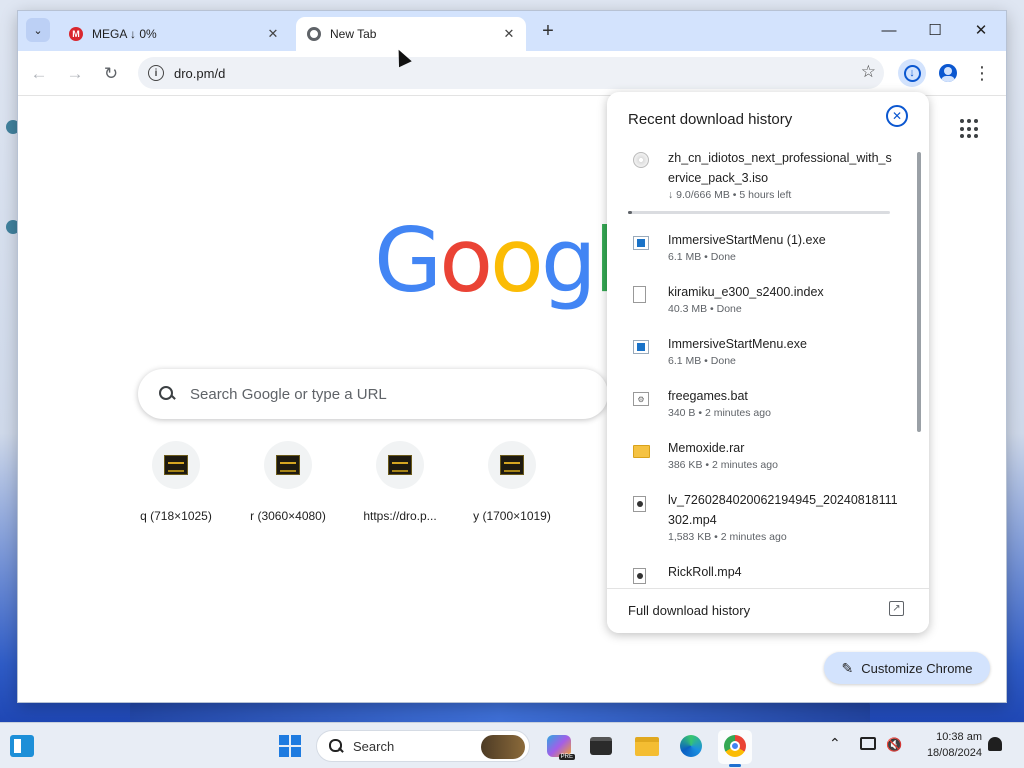  I want to click on download-filename: ImmersiveStartMenu.exe, so click(737, 344).